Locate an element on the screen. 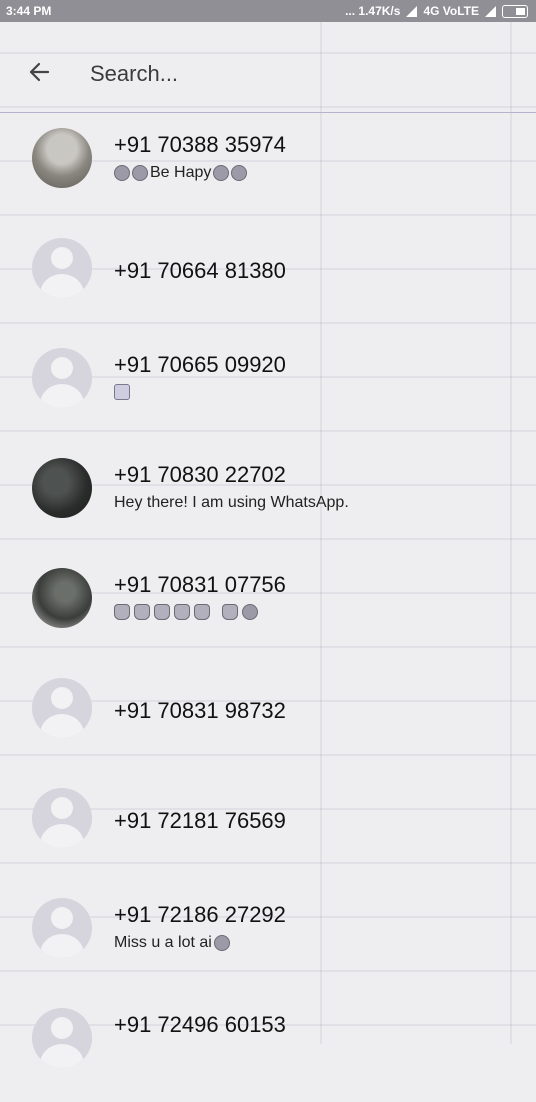 The width and height of the screenshot is (536, 1102). network-speed: ... 1.47K/s is located at coordinates (373, 11).